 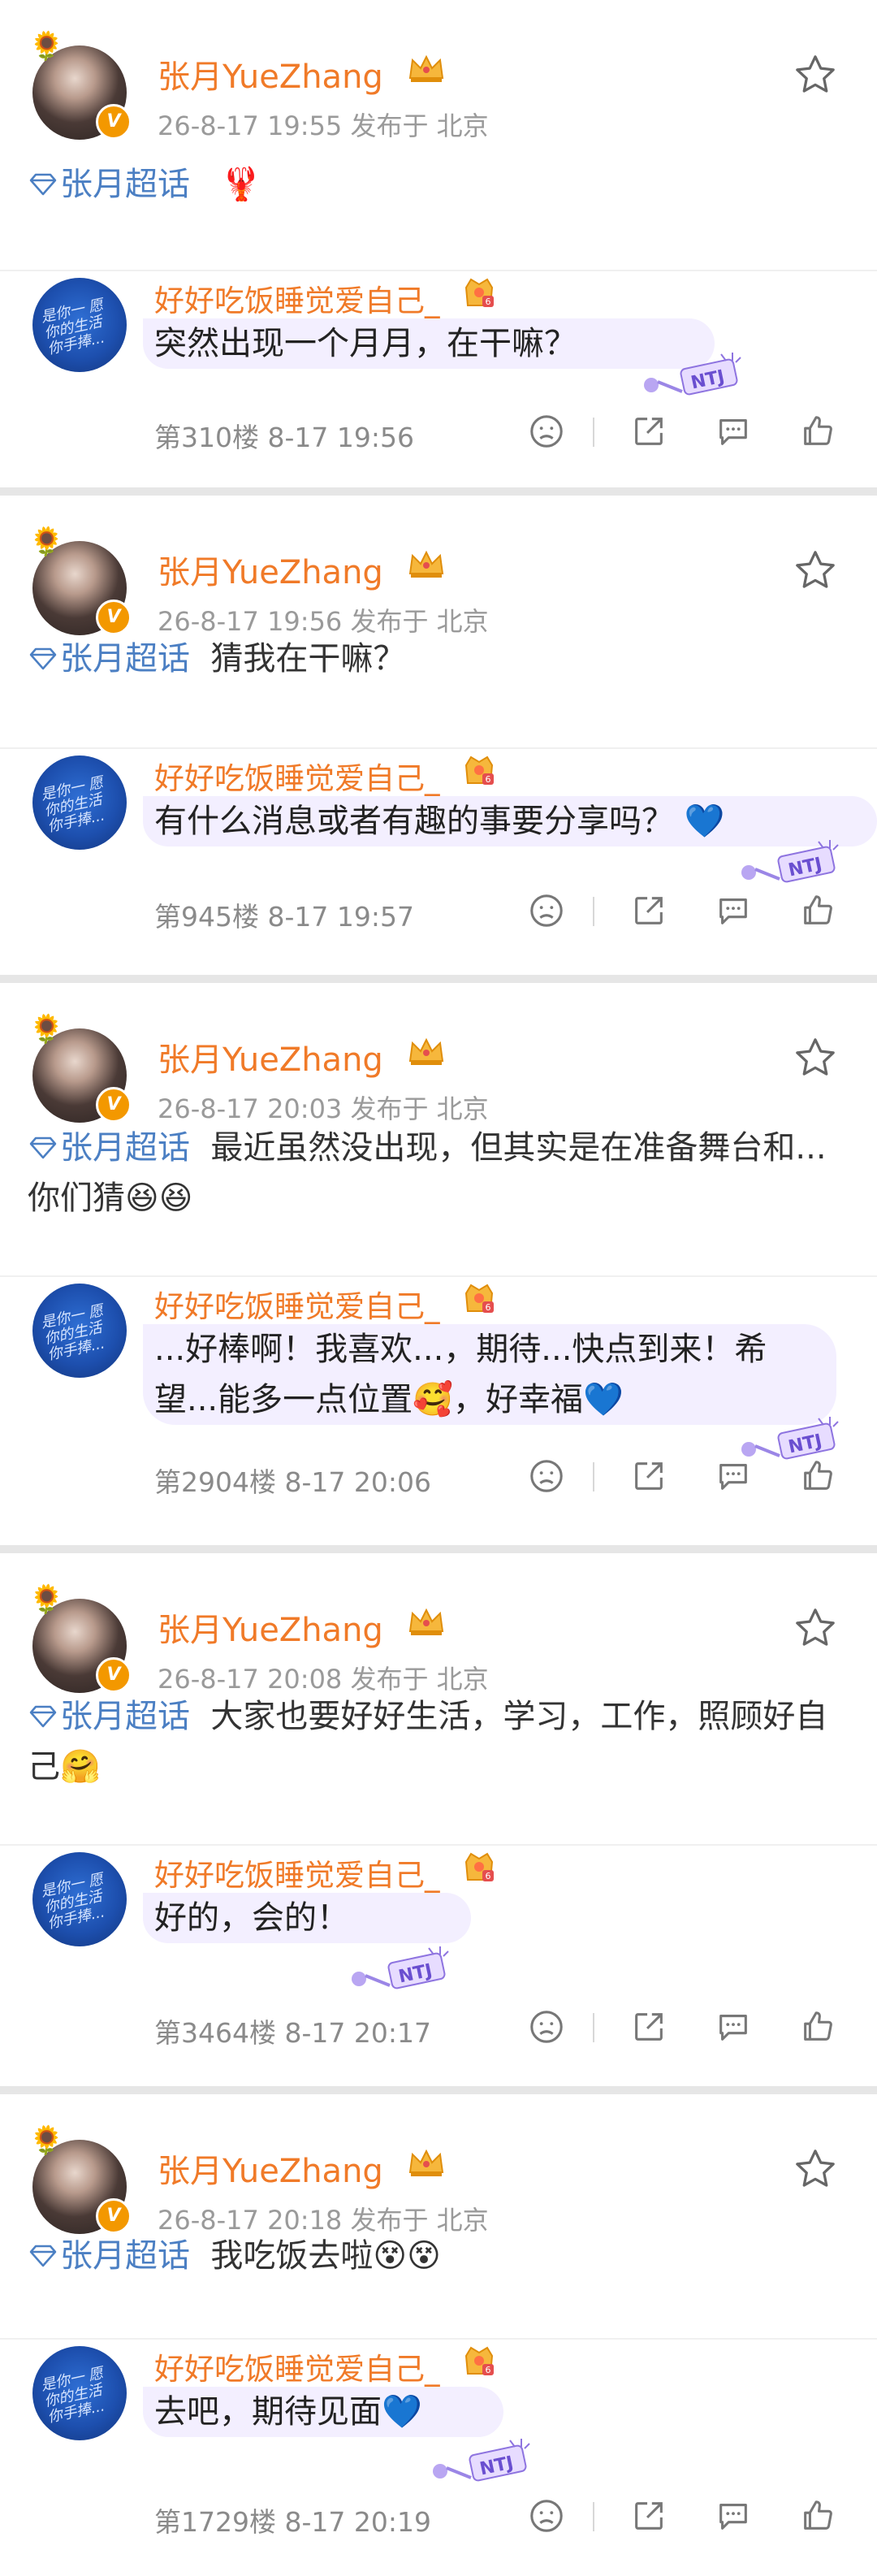 What do you see at coordinates (434, 1742) in the screenshot?
I see `post-text: 张月超话 大家也要好好生活，学习，工作，照顾好自己🤗` at bounding box center [434, 1742].